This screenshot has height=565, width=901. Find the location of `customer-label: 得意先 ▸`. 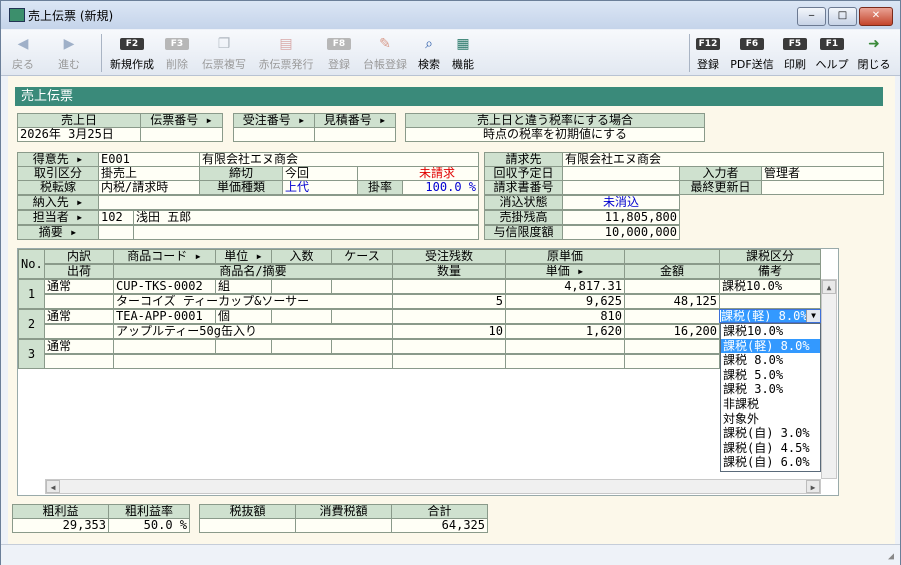

customer-label: 得意先 ▸ is located at coordinates (58, 159).